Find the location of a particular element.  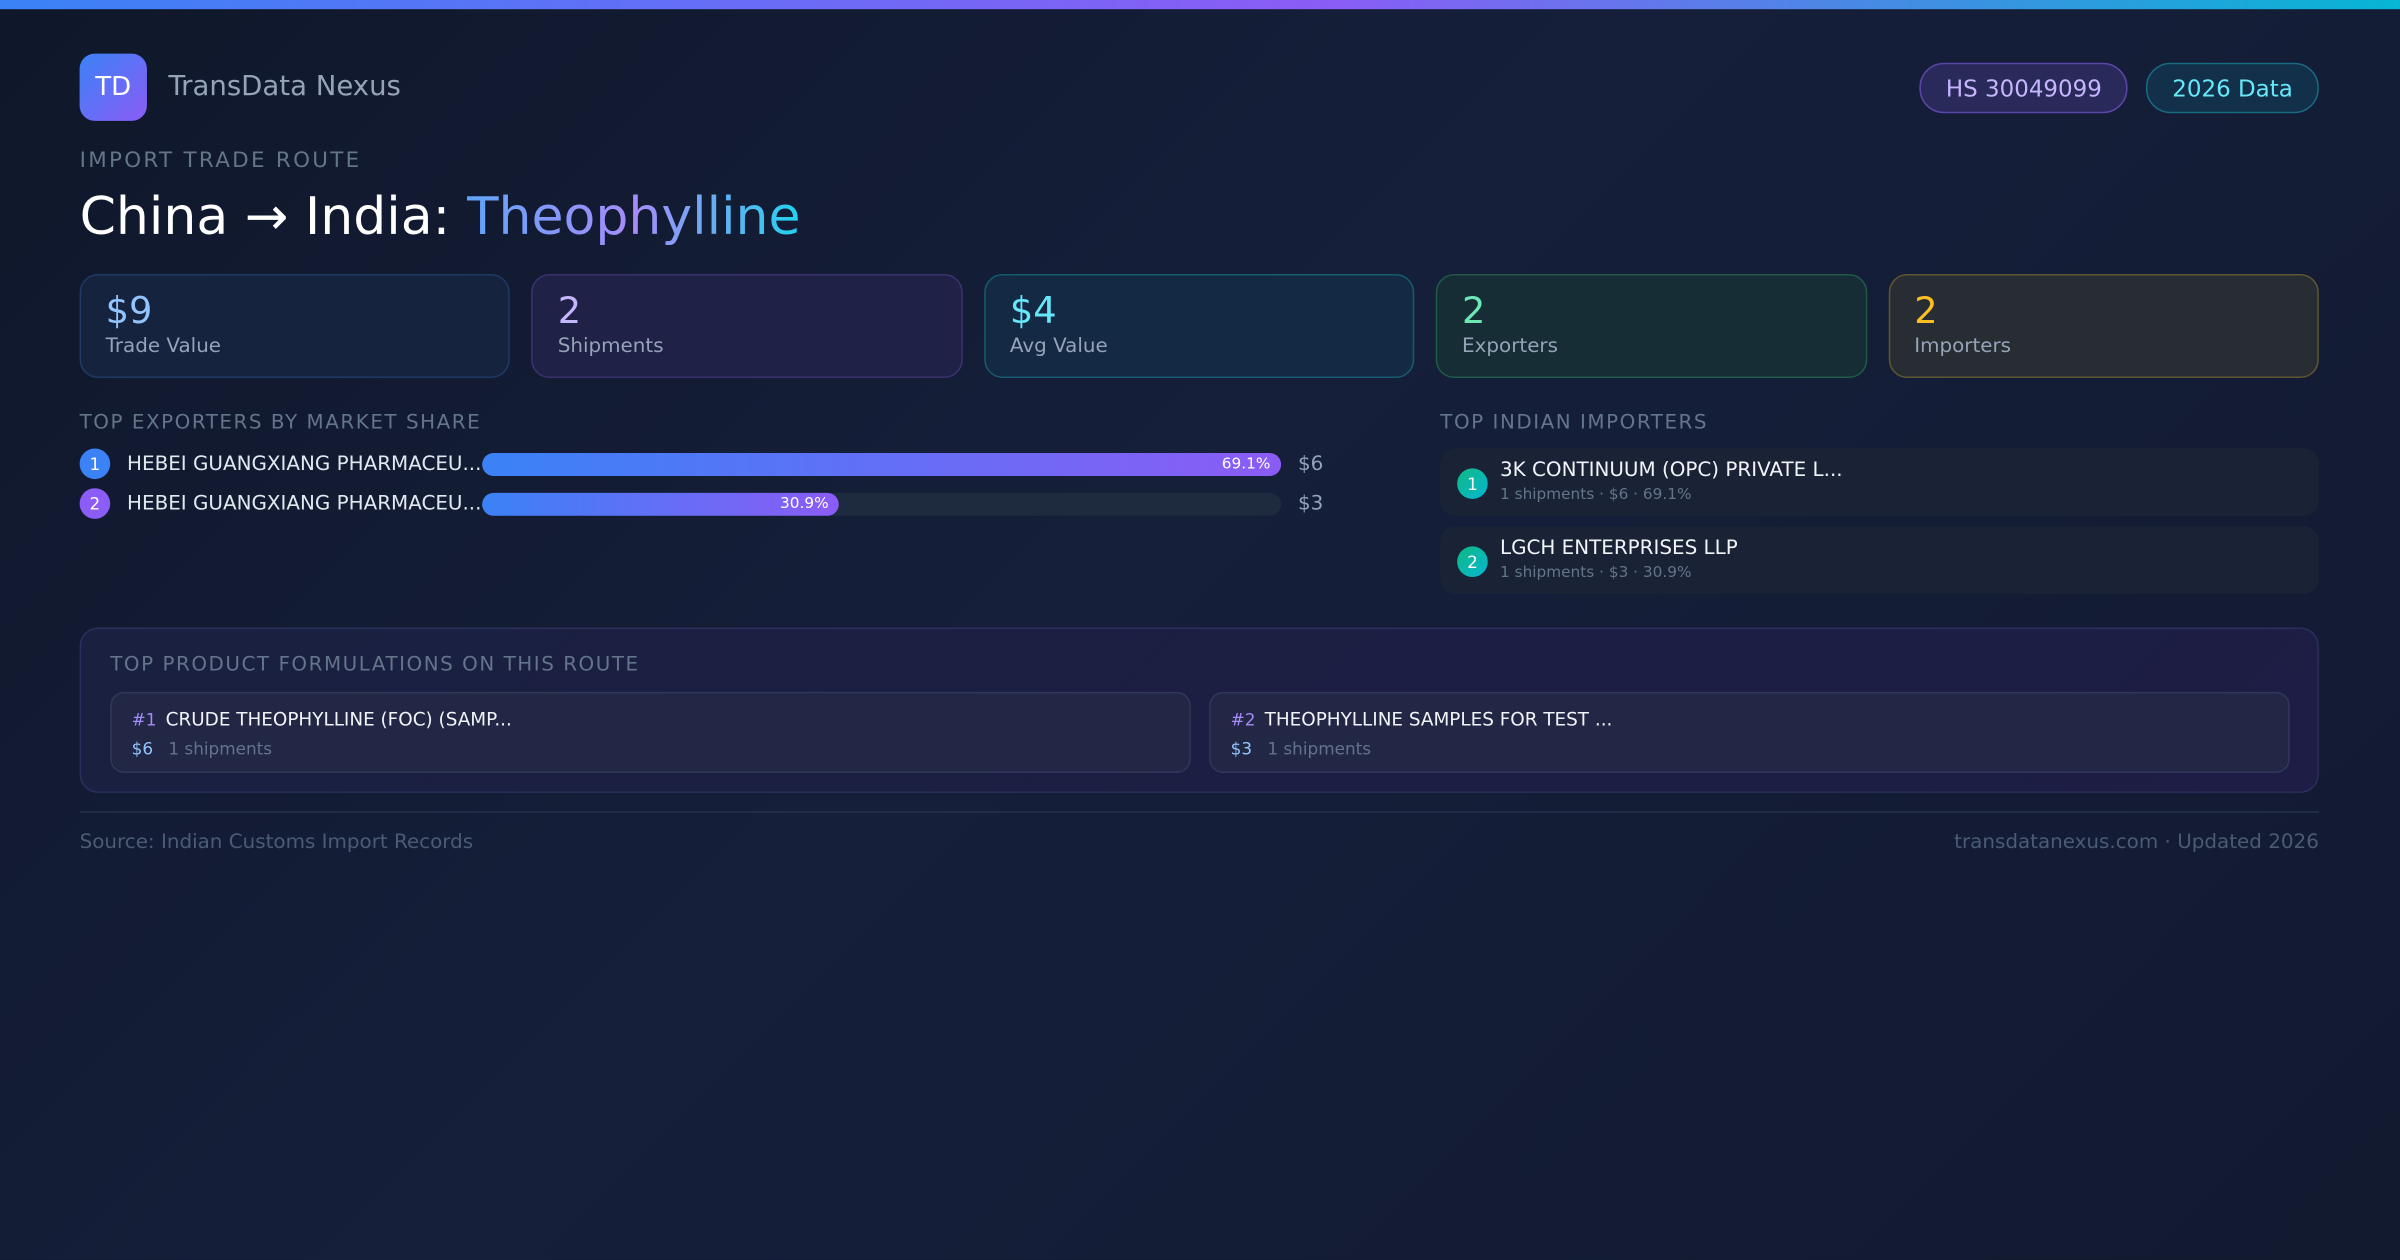

hs-code-badge: HS 30049099 is located at coordinates (2023, 88).